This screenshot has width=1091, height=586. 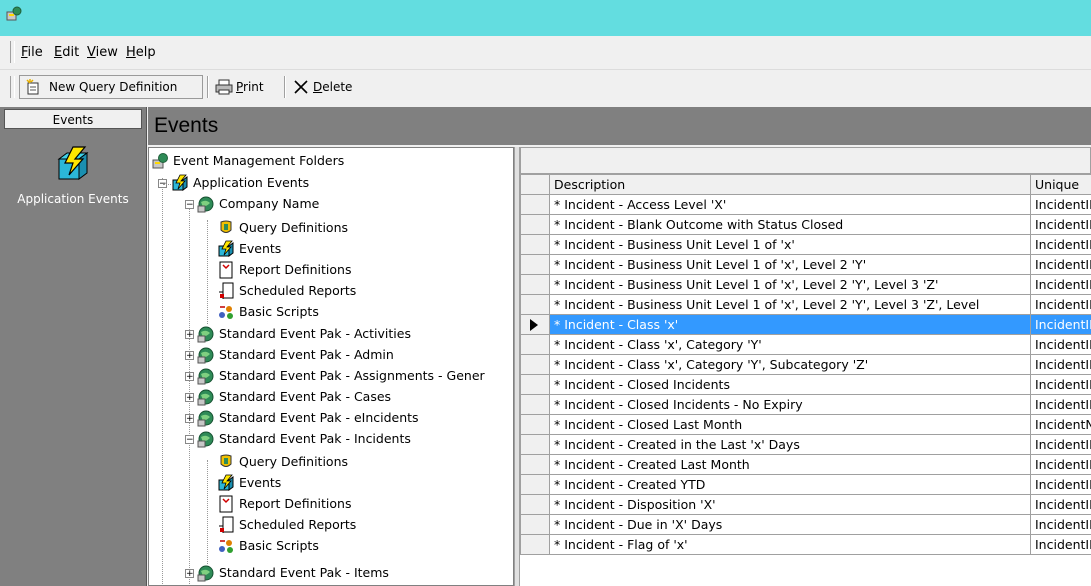 What do you see at coordinates (790, 544) in the screenshot?
I see `cell-description: * Incident - Flag of 'x'` at bounding box center [790, 544].